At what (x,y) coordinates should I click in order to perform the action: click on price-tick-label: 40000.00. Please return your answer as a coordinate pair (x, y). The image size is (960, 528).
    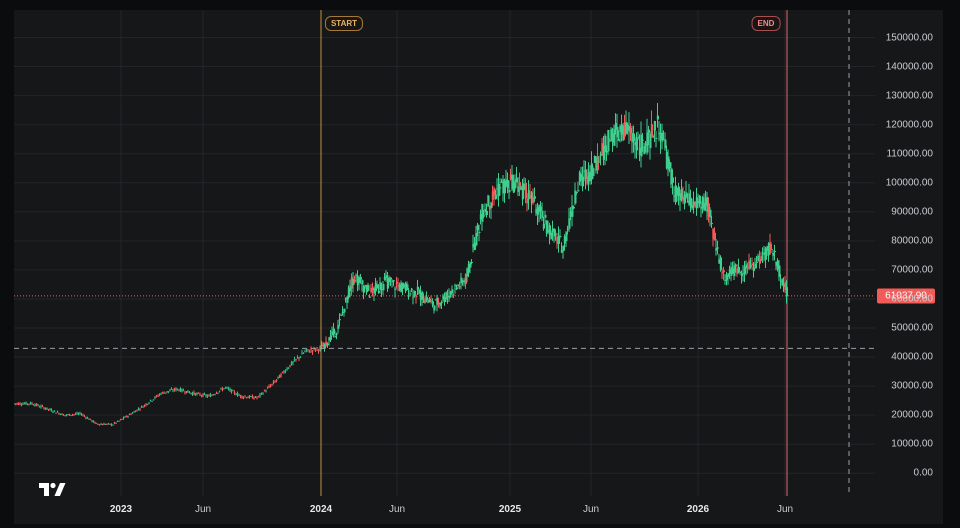
    Looking at the image, I should click on (912, 357).